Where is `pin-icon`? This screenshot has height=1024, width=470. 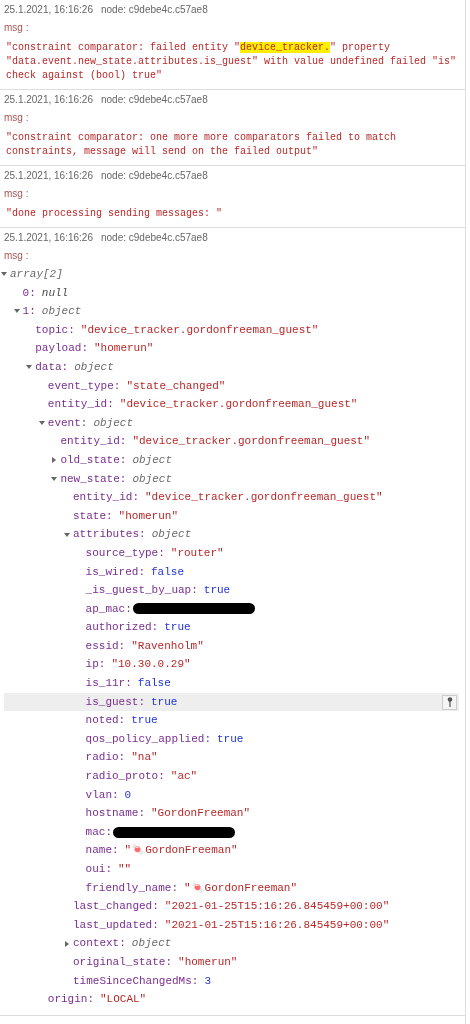 pin-icon is located at coordinates (449, 702).